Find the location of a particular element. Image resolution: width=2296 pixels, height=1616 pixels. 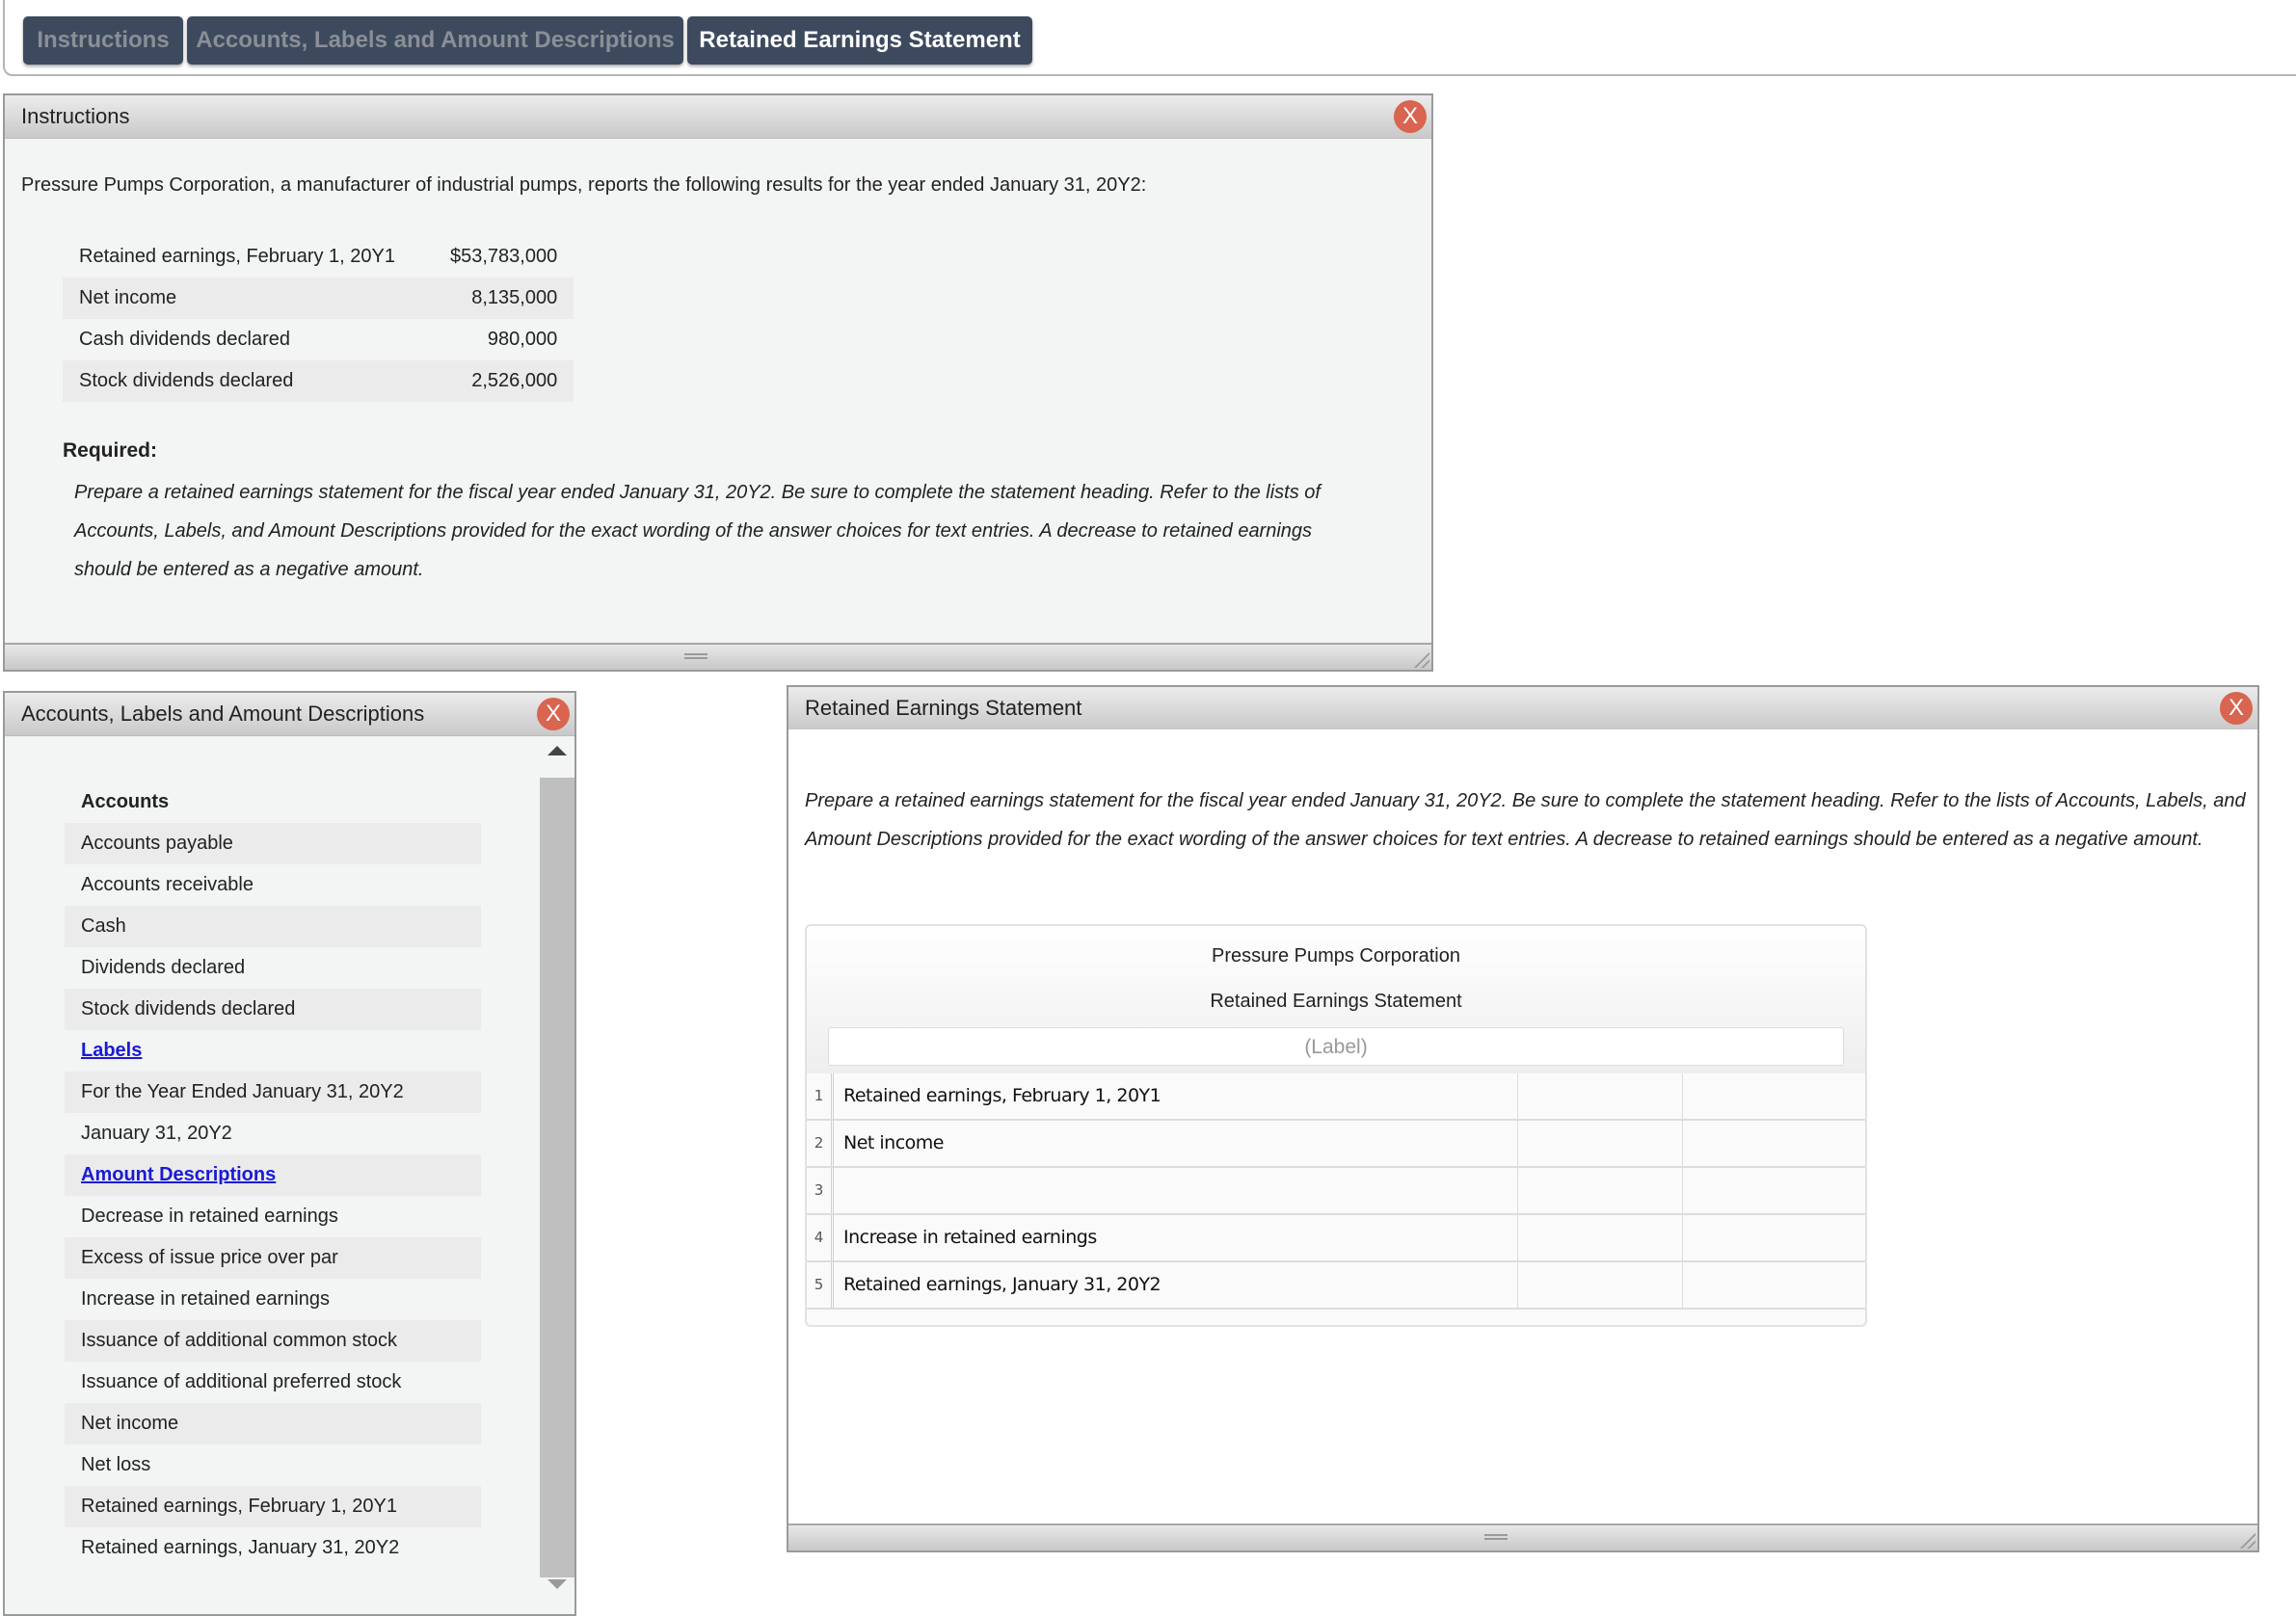

list-item: Issuance of additional common stock is located at coordinates (273, 1341).